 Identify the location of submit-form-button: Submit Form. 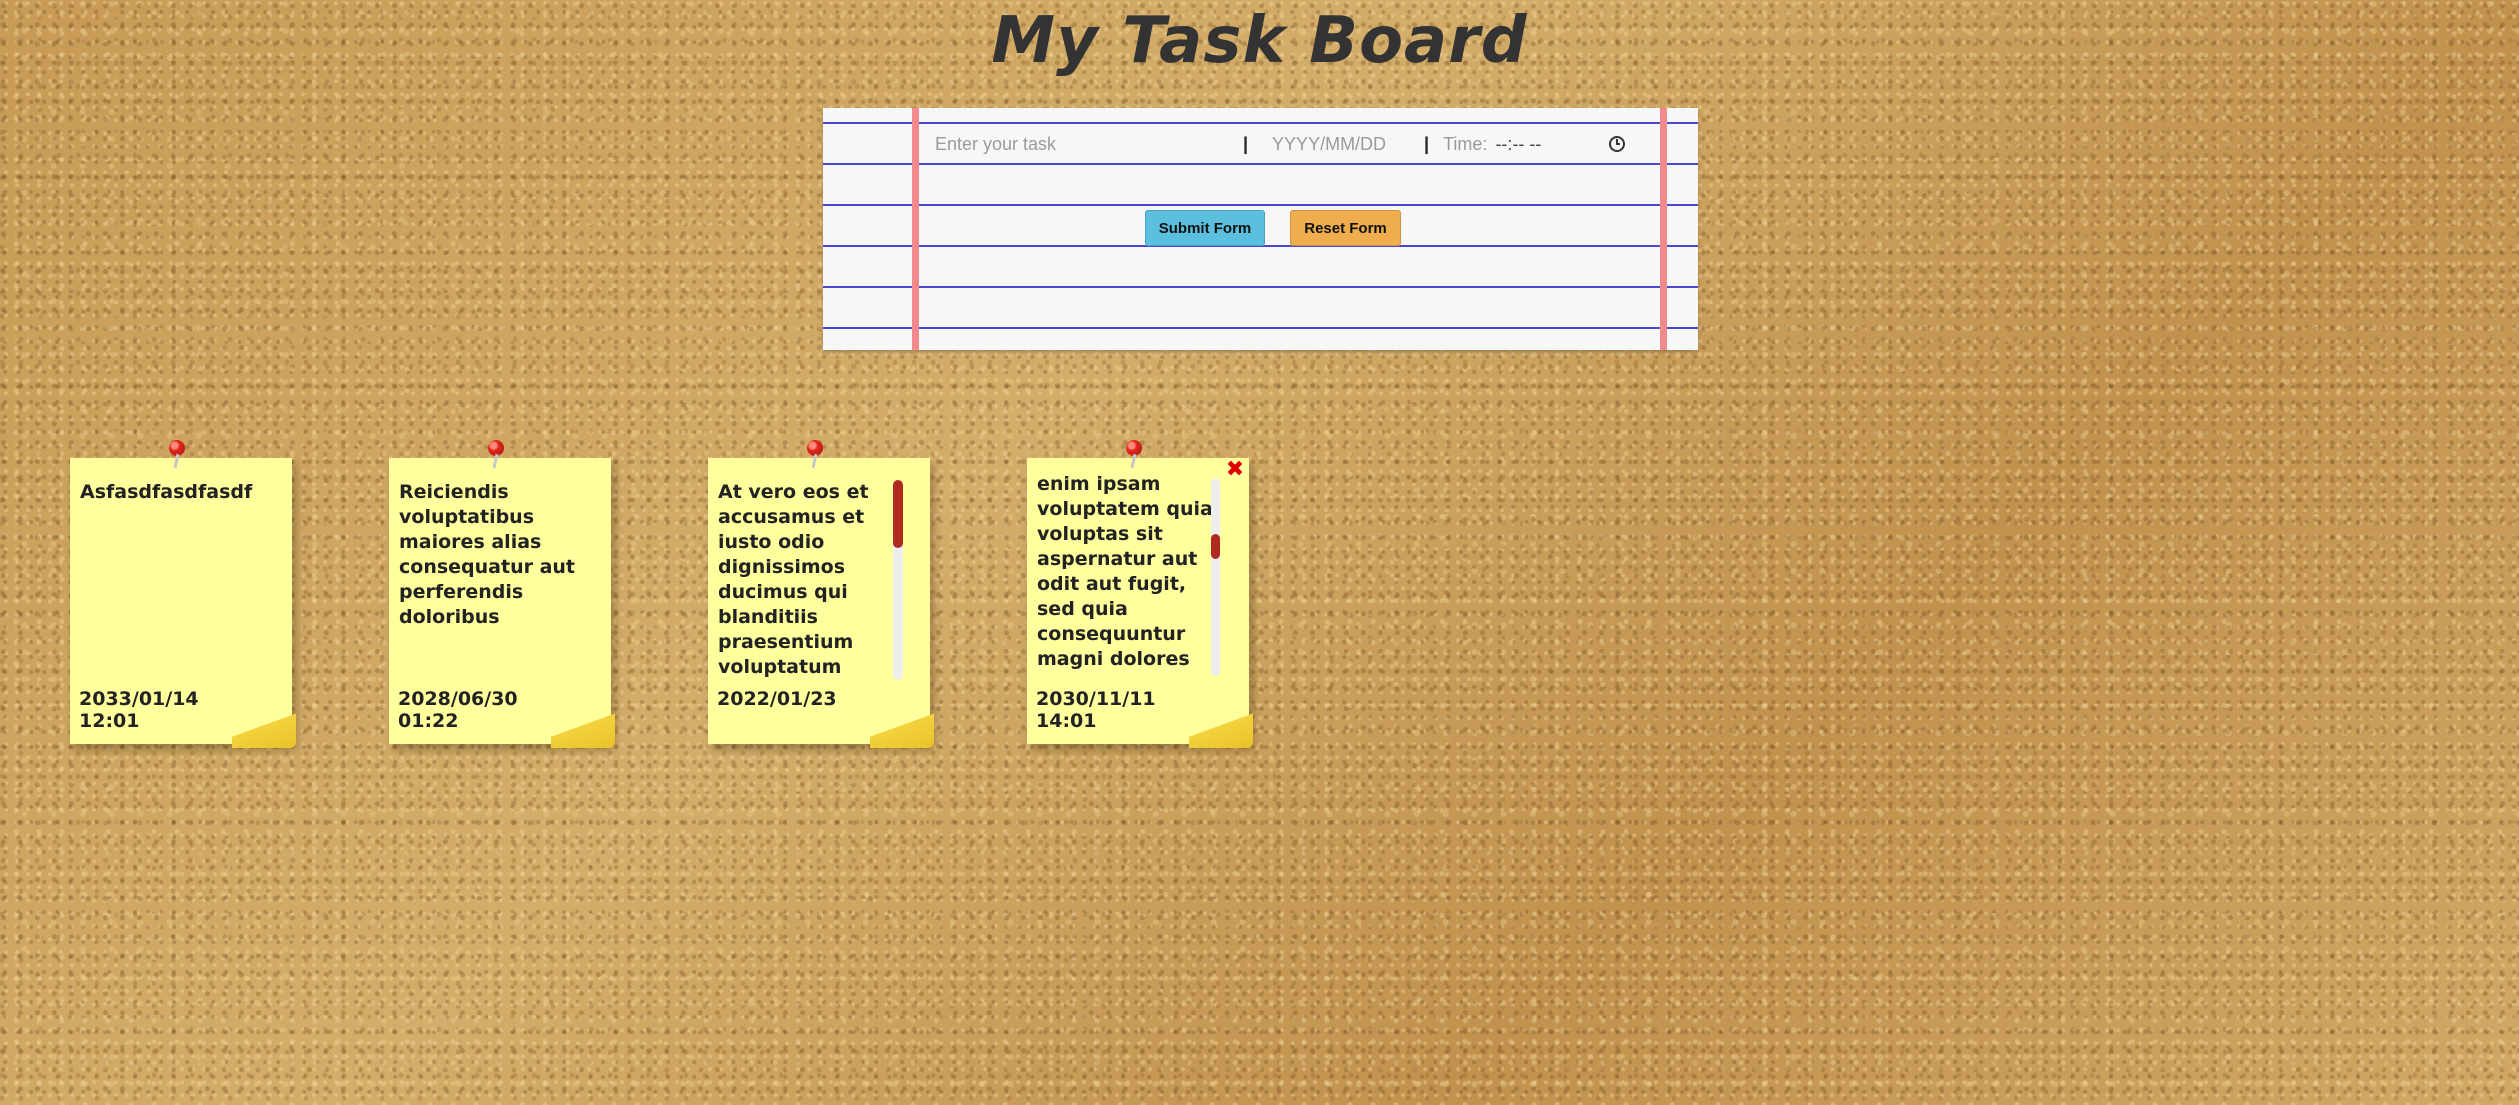
(1205, 228).